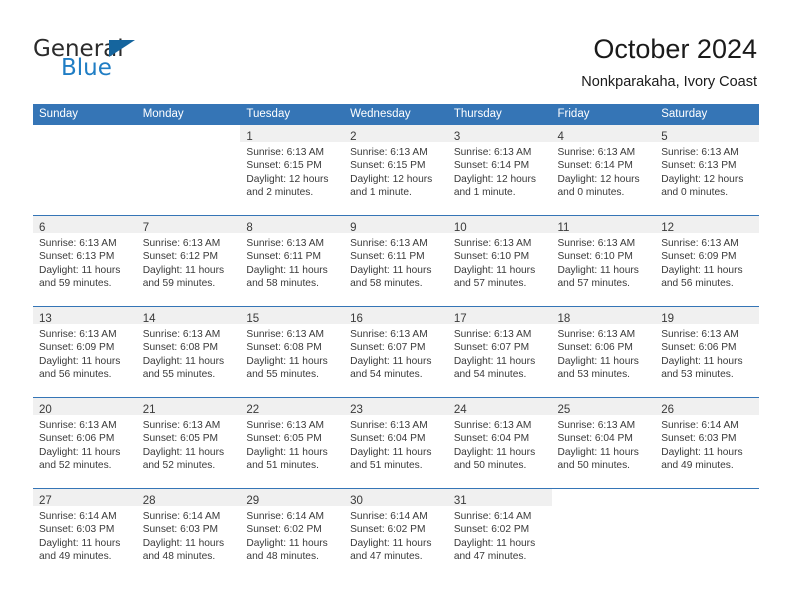 The width and height of the screenshot is (792, 612). What do you see at coordinates (387, 257) in the screenshot?
I see `day-detail-line: Sunset: 6:11 PM` at bounding box center [387, 257].